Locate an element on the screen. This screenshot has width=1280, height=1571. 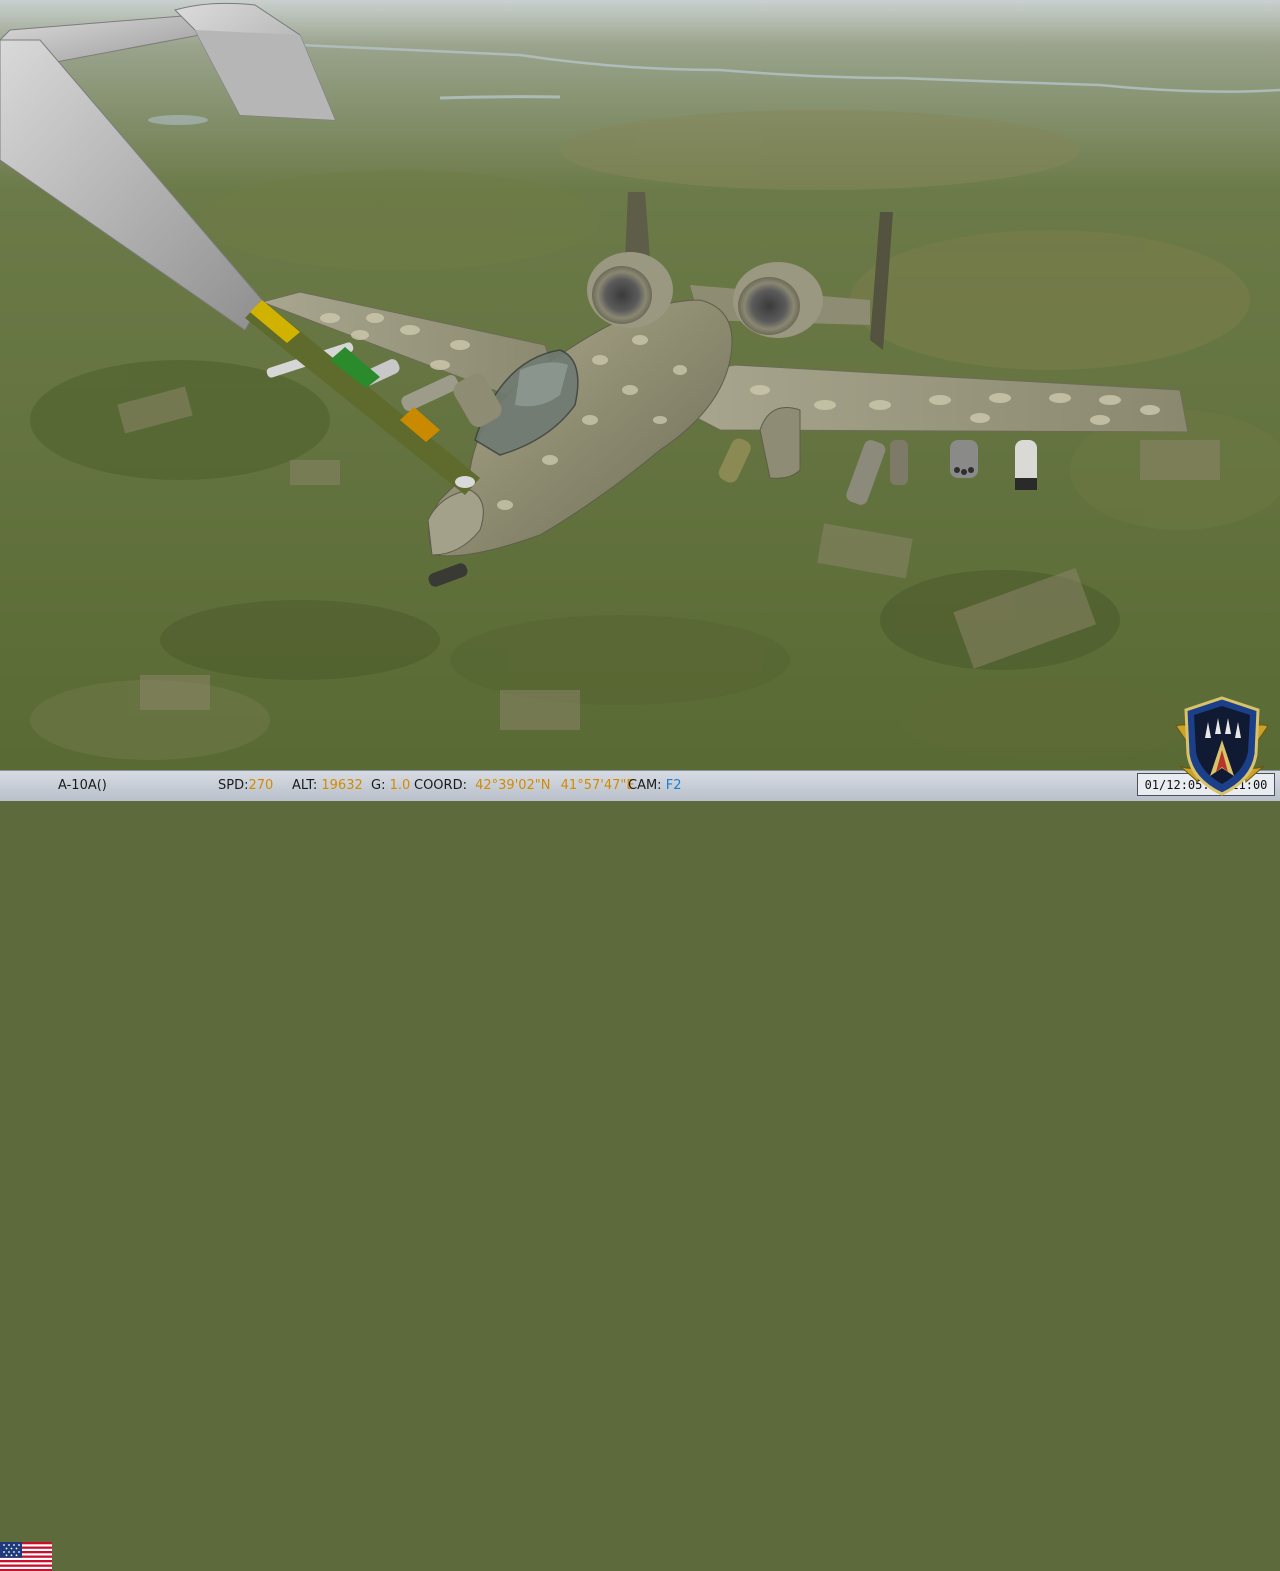
aircraft-name: A-10A() is located at coordinates (82, 785).